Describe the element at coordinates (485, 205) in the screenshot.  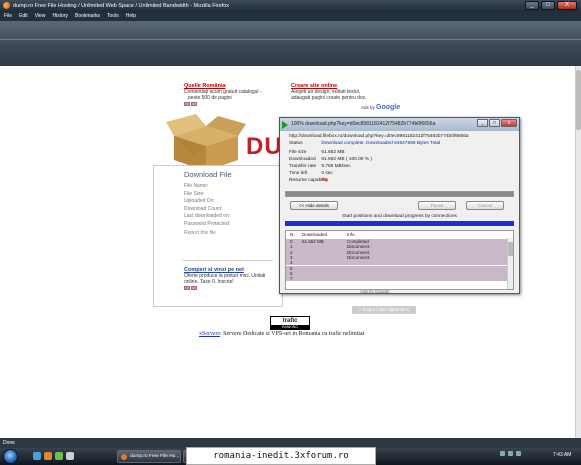
I see `cancel-button: Cancel` at that location.